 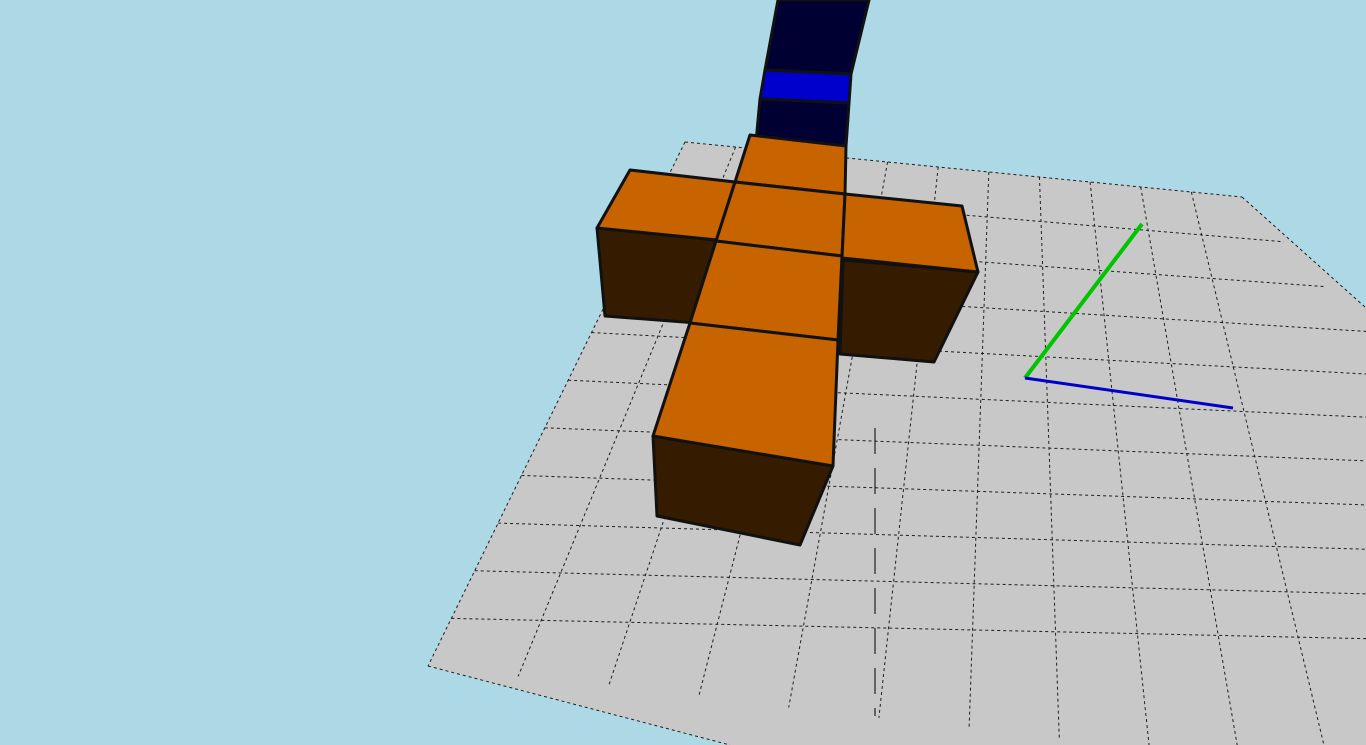 I want to click on rod-upper-segment, so click(x=817, y=38).